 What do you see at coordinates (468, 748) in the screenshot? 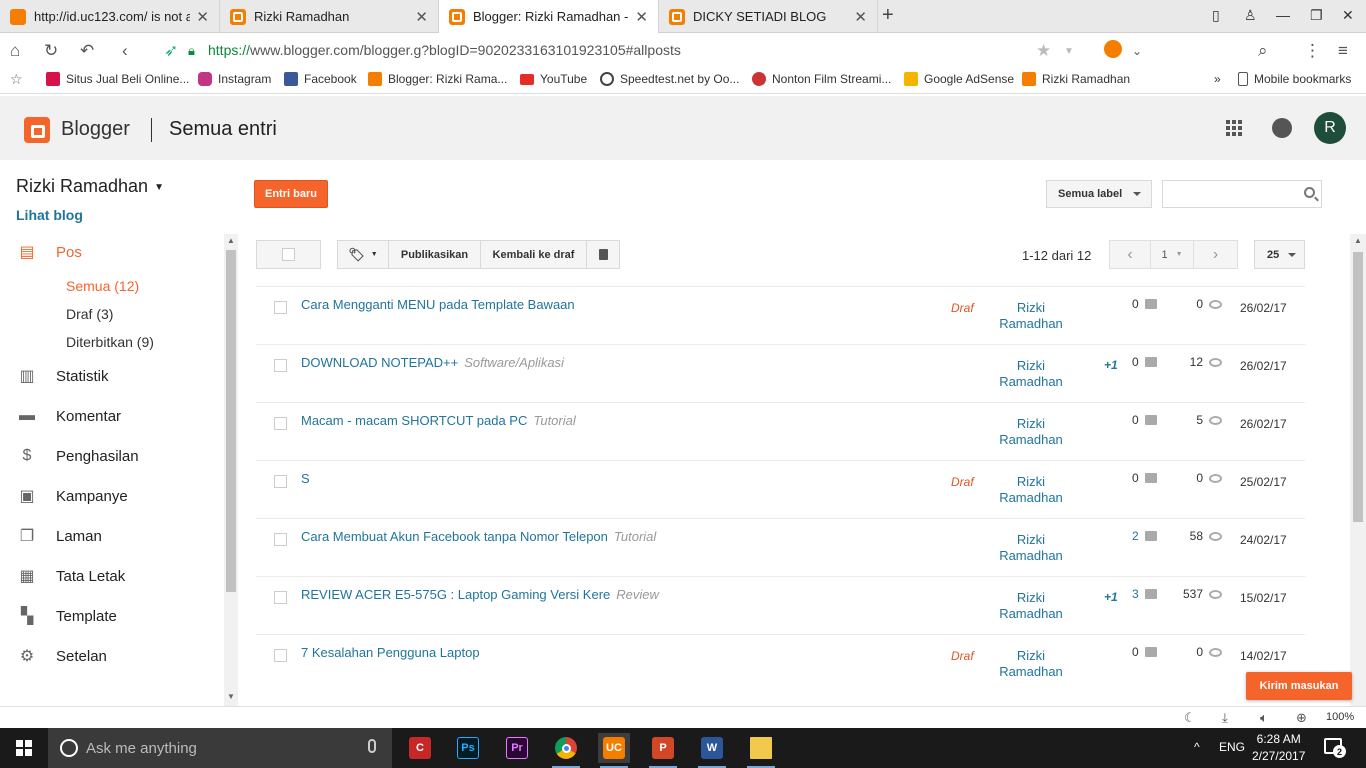
I see `taskbar-app: Ps` at bounding box center [468, 748].